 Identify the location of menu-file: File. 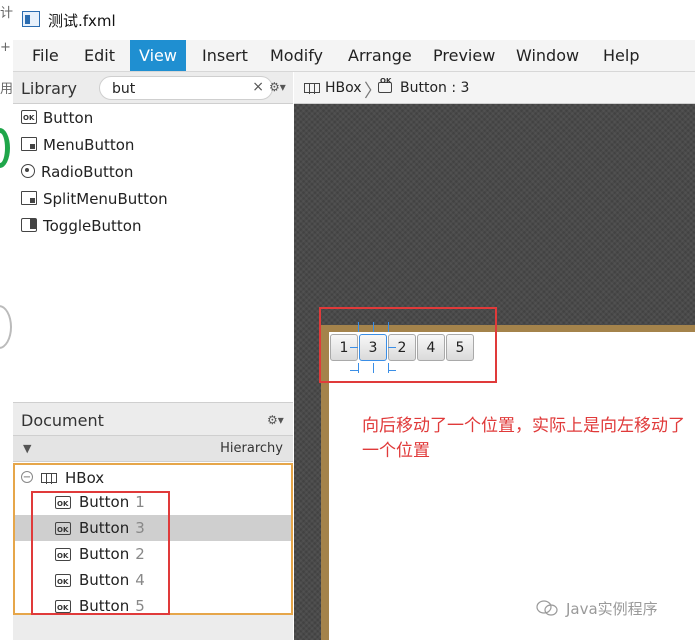
(45, 55).